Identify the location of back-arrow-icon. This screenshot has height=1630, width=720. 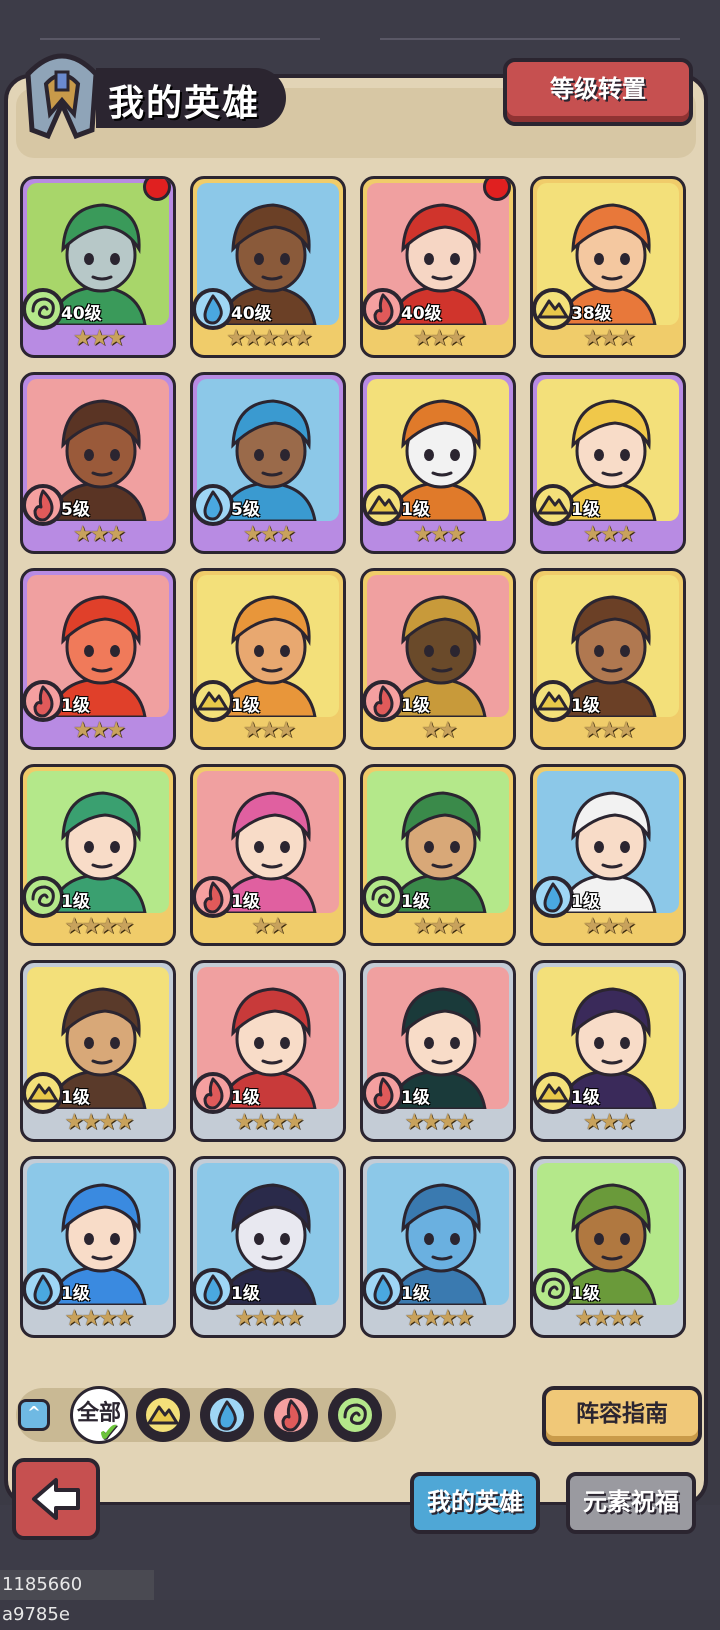
(56, 1499).